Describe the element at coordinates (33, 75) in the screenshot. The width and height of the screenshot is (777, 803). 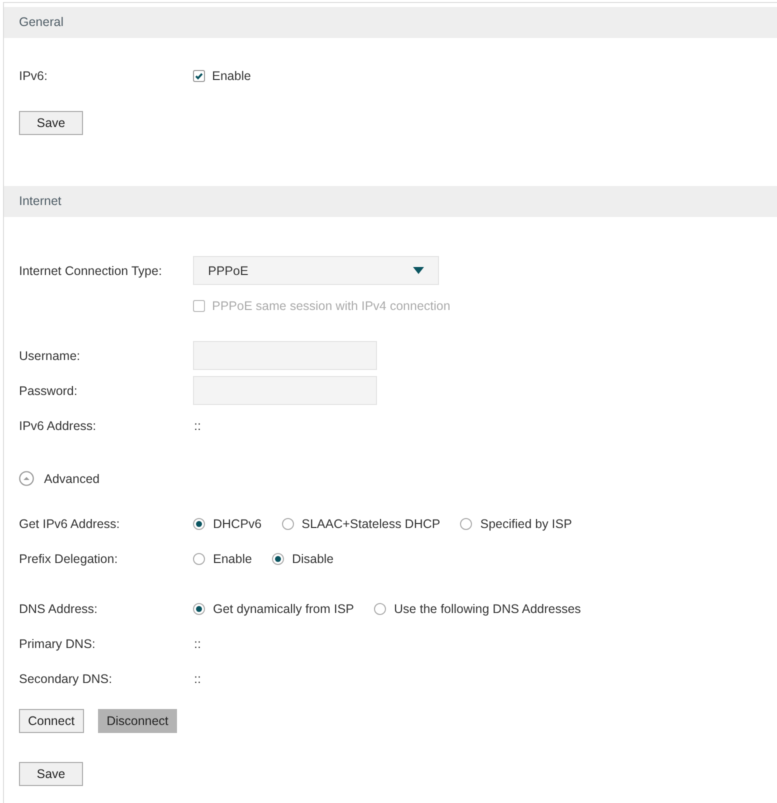
I see `field-label: IPv6:` at that location.